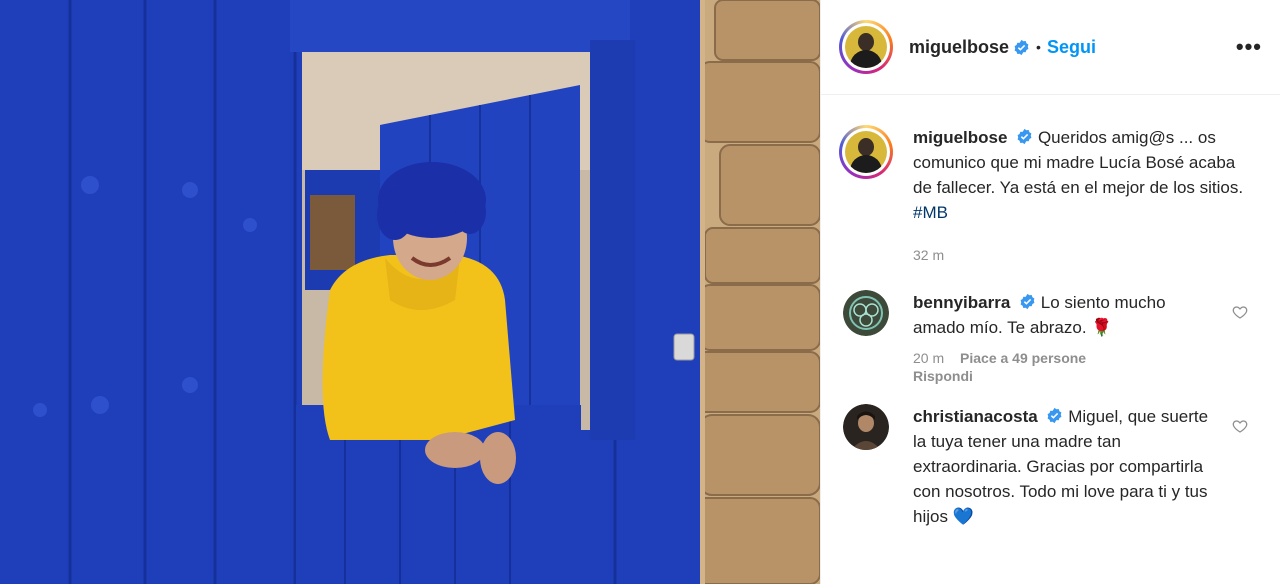 Image resolution: width=1280 pixels, height=584 pixels. What do you see at coordinates (960, 137) in the screenshot?
I see `caption-username: miguelbose` at bounding box center [960, 137].